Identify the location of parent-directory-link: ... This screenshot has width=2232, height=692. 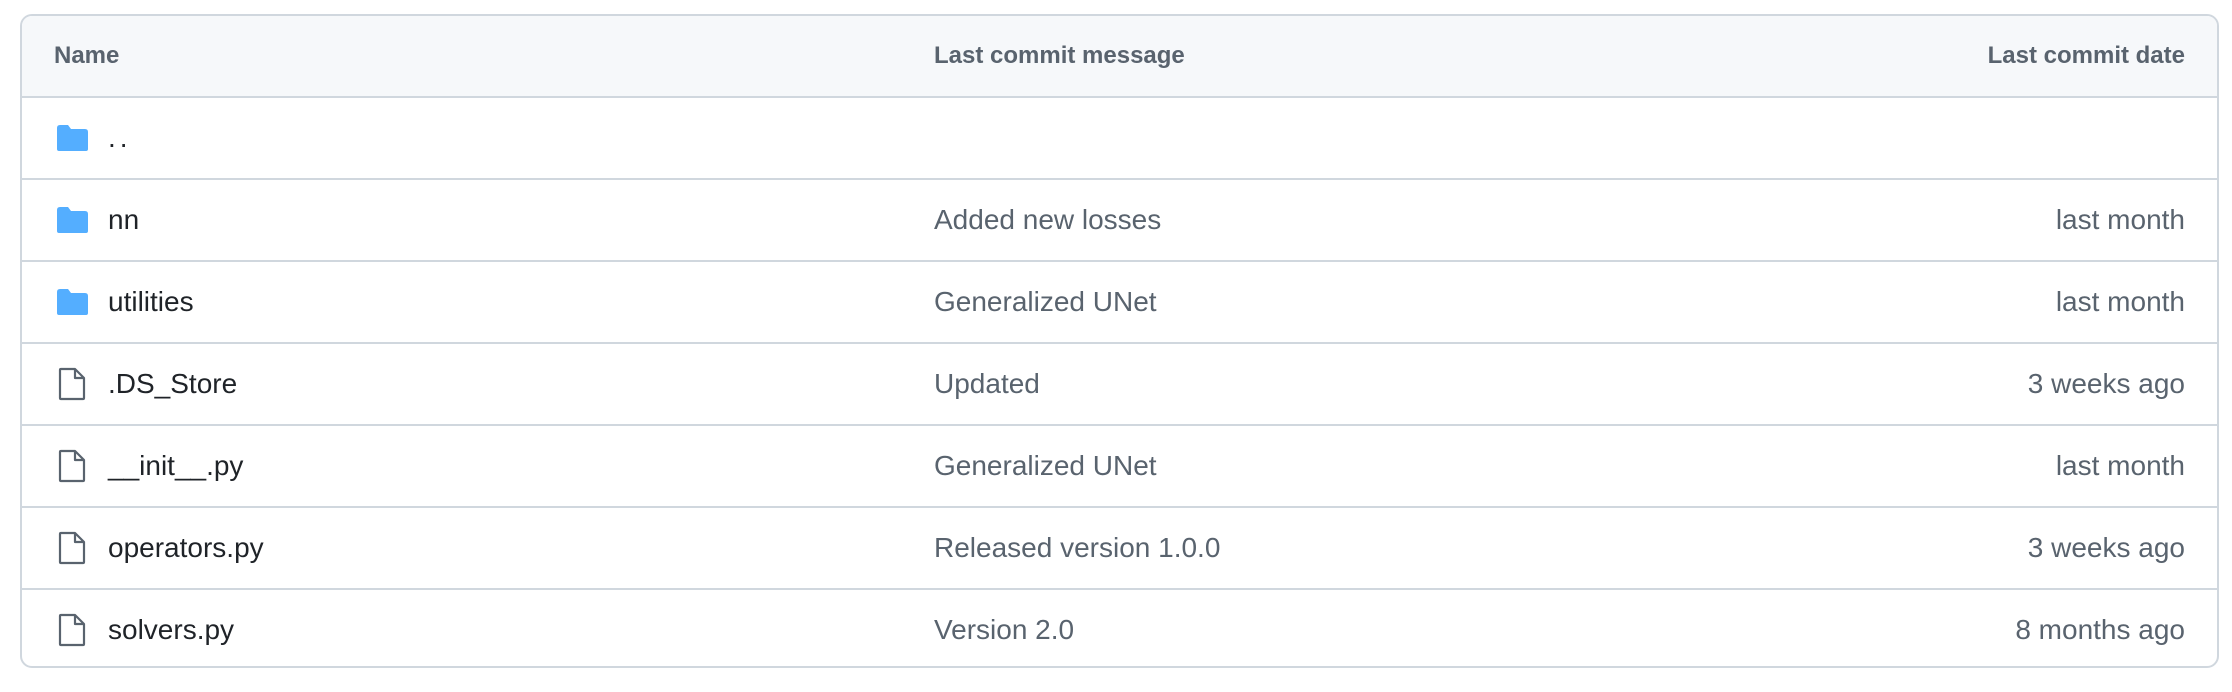
(120, 138).